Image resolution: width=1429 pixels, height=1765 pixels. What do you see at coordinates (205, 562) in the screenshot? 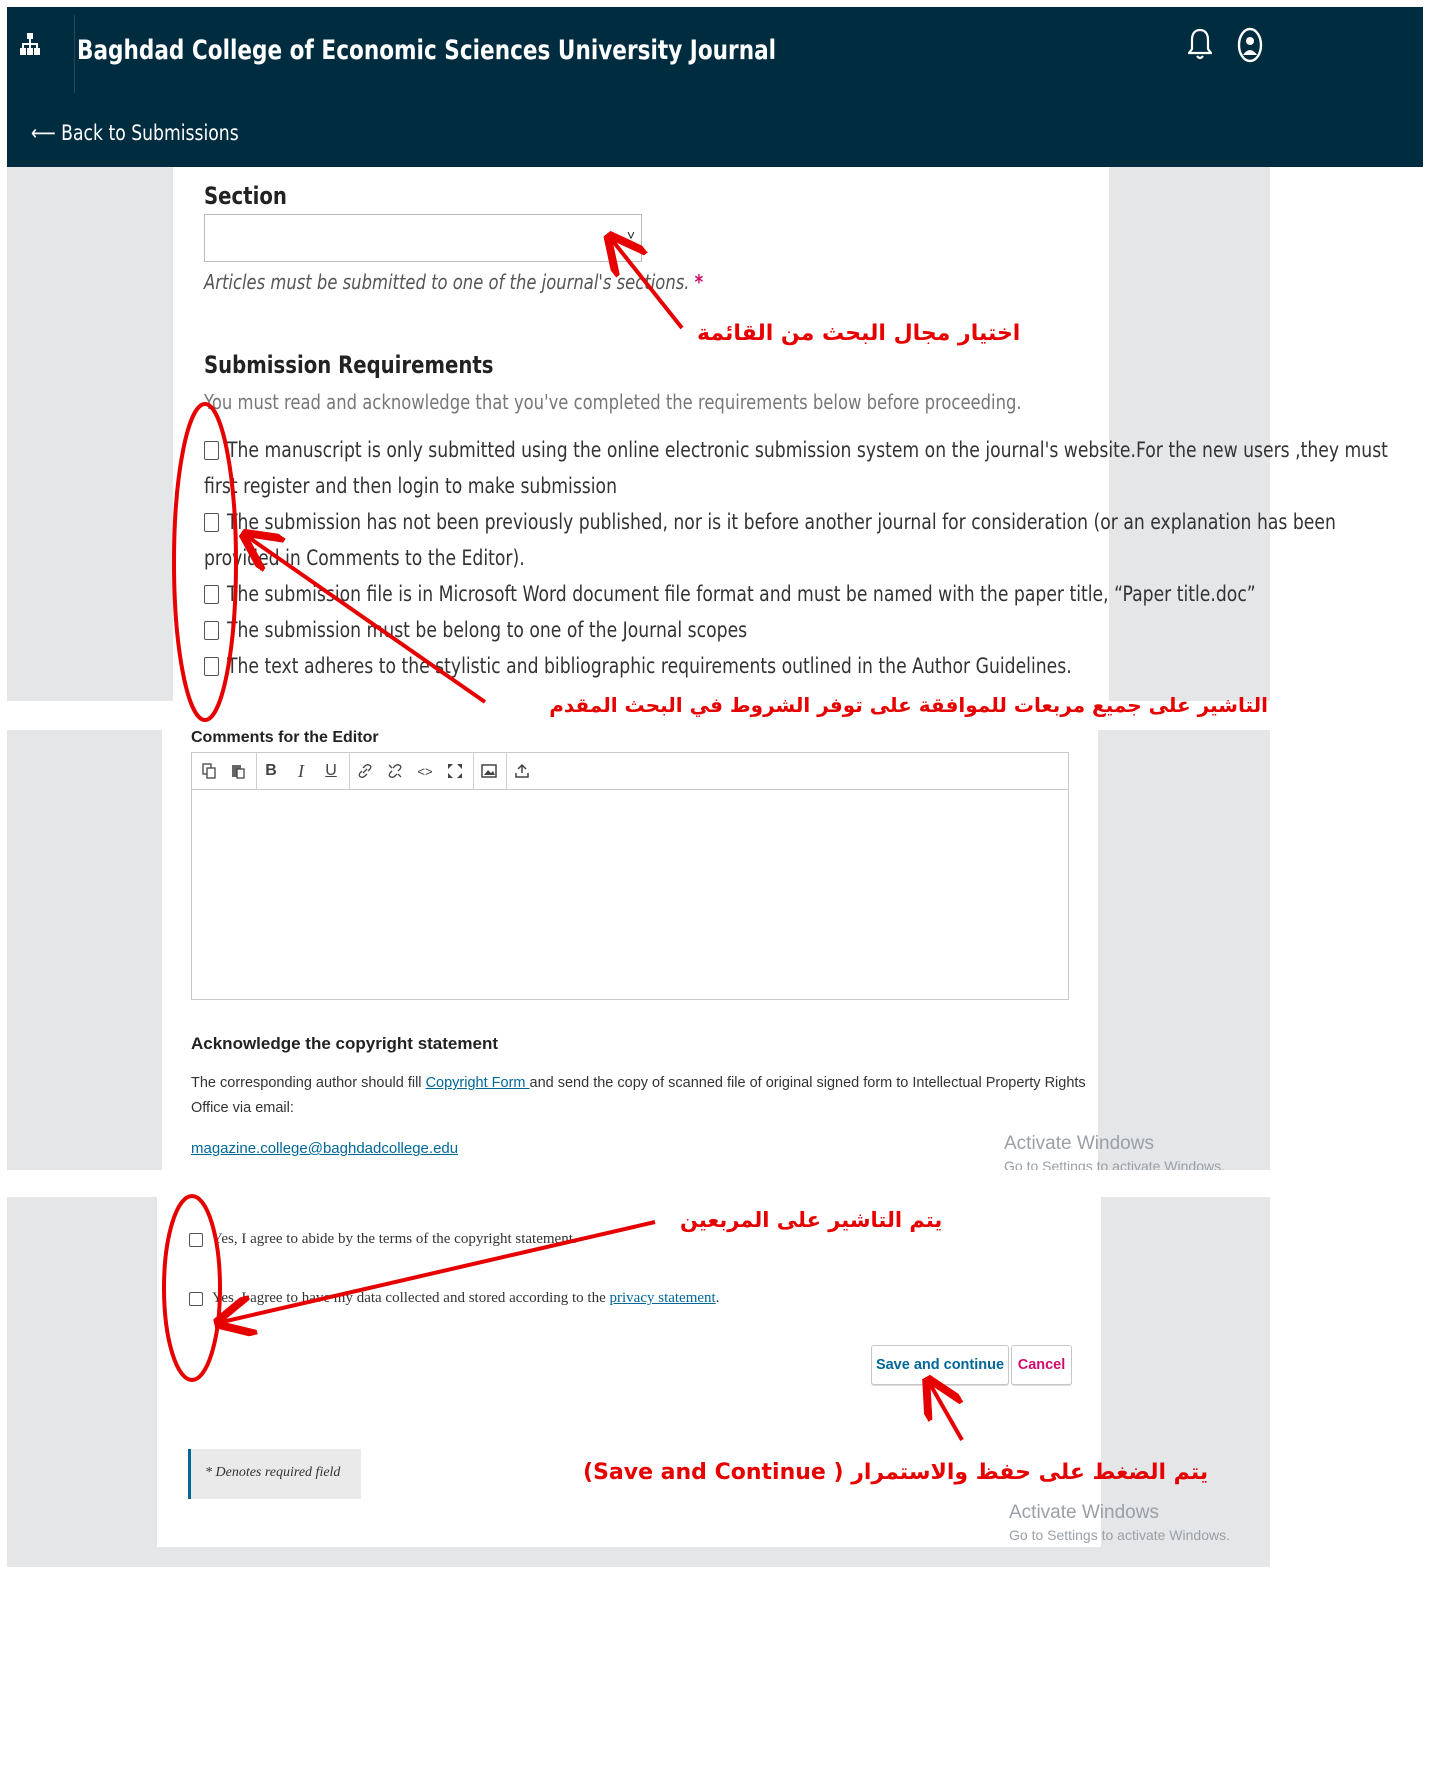
I see `annotation-ellipse-requirements` at bounding box center [205, 562].